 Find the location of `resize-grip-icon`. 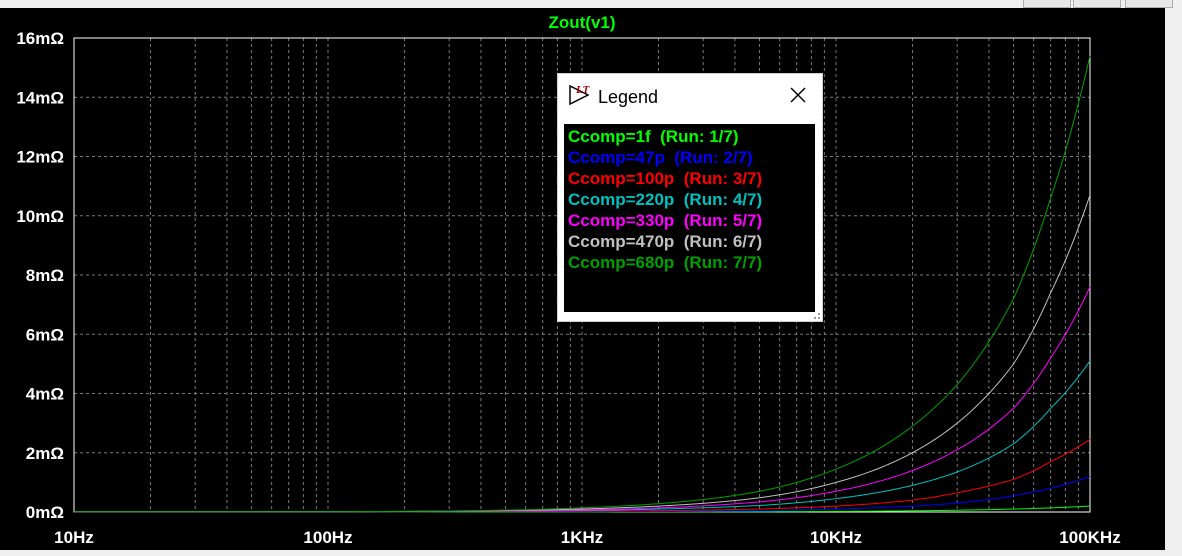

resize-grip-icon is located at coordinates (817, 316).